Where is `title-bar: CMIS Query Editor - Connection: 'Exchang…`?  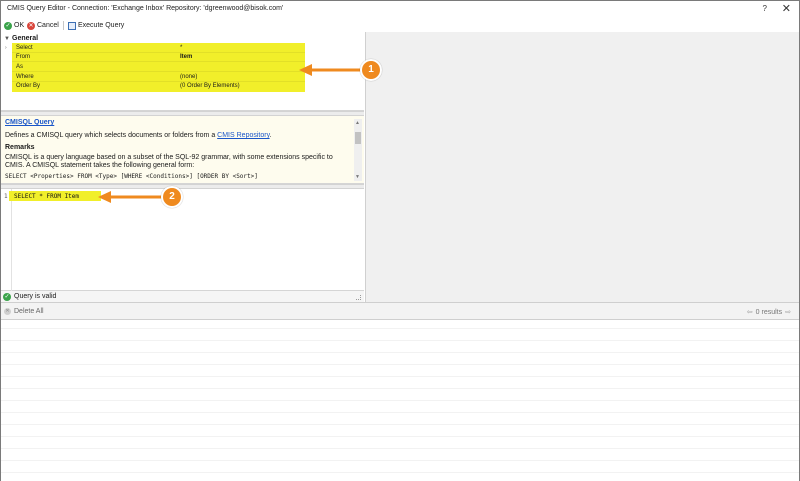
title-bar: CMIS Query Editor - Connection: 'Exchang… is located at coordinates (400, 9).